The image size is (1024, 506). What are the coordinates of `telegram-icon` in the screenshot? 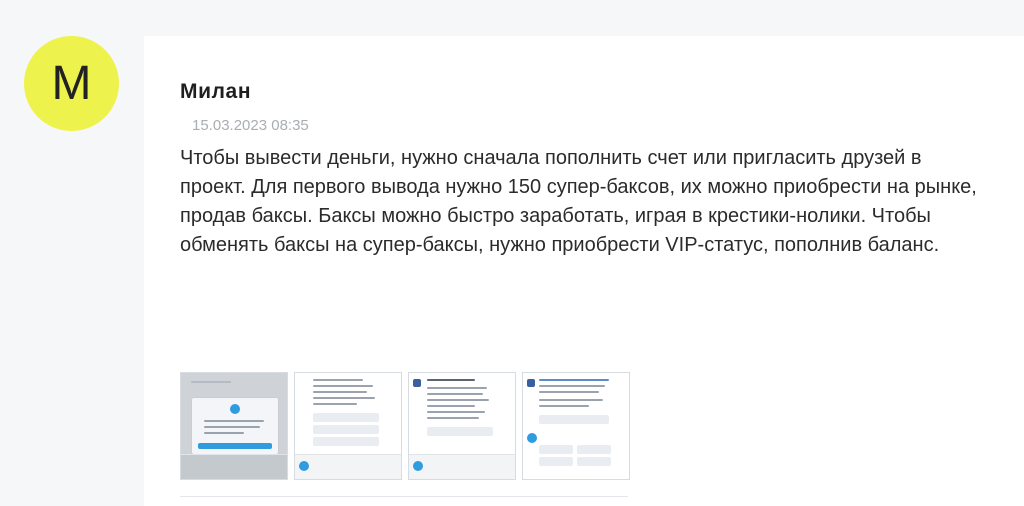 It's located at (235, 409).